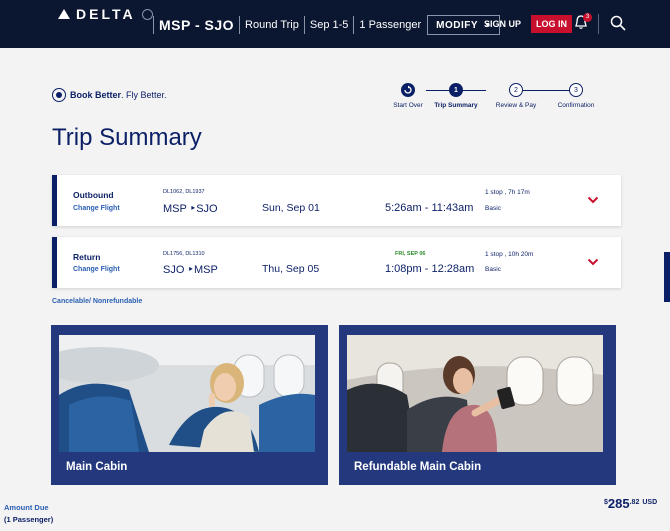 Image resolution: width=670 pixels, height=531 pixels. What do you see at coordinates (390, 25) in the screenshot?
I see `passenger-count: 1 Passenger` at bounding box center [390, 25].